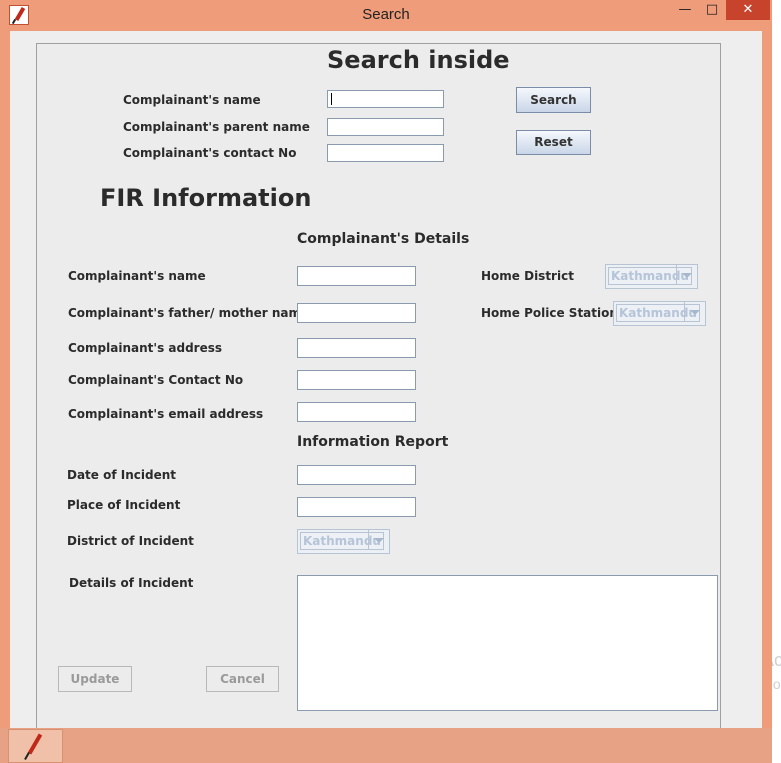 Image resolution: width=781 pixels, height=763 pixels. What do you see at coordinates (651, 276) in the screenshot?
I see `home-district-select: Kathmandu` at bounding box center [651, 276].